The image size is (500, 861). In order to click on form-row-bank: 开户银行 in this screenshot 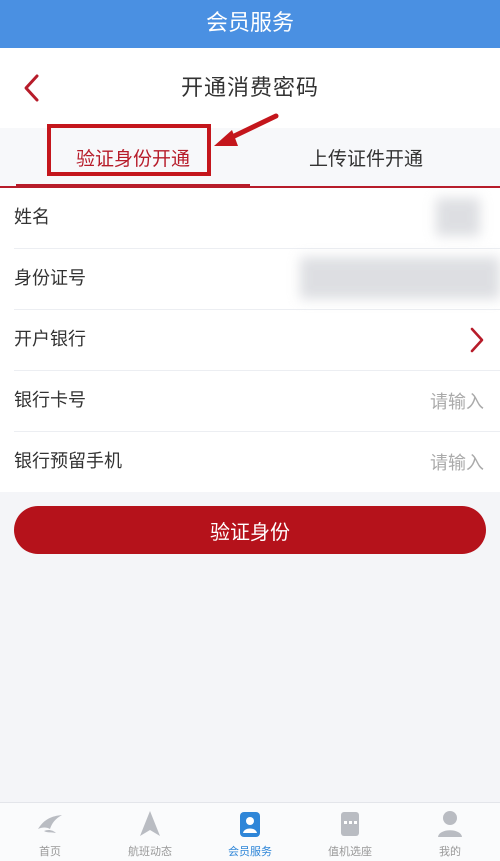, I will do `click(257, 340)`.